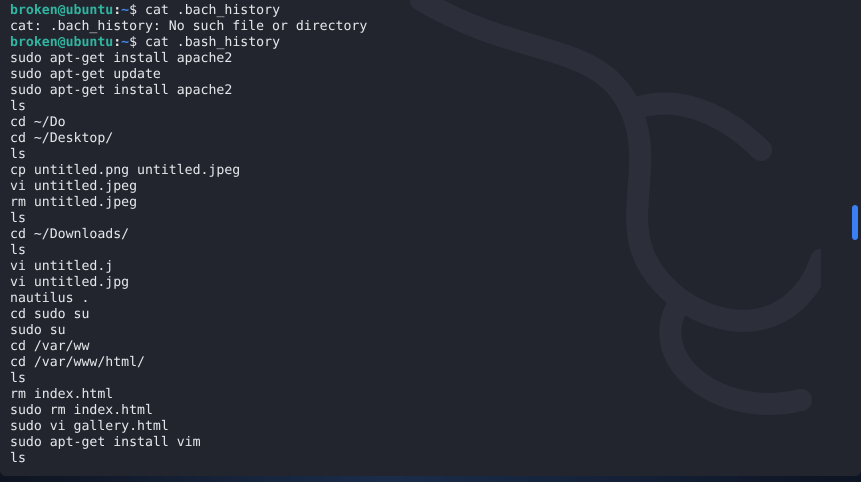 The image size is (861, 482). Describe the element at coordinates (50, 299) in the screenshot. I see `output-line: nautilus .` at that location.